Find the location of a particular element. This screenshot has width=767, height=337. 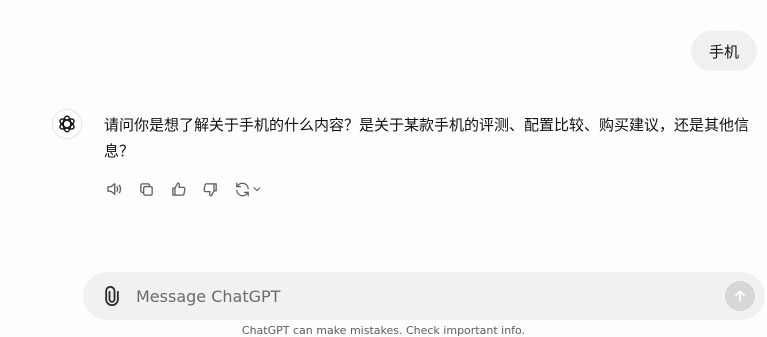

chevron-down-icon is located at coordinates (257, 189).